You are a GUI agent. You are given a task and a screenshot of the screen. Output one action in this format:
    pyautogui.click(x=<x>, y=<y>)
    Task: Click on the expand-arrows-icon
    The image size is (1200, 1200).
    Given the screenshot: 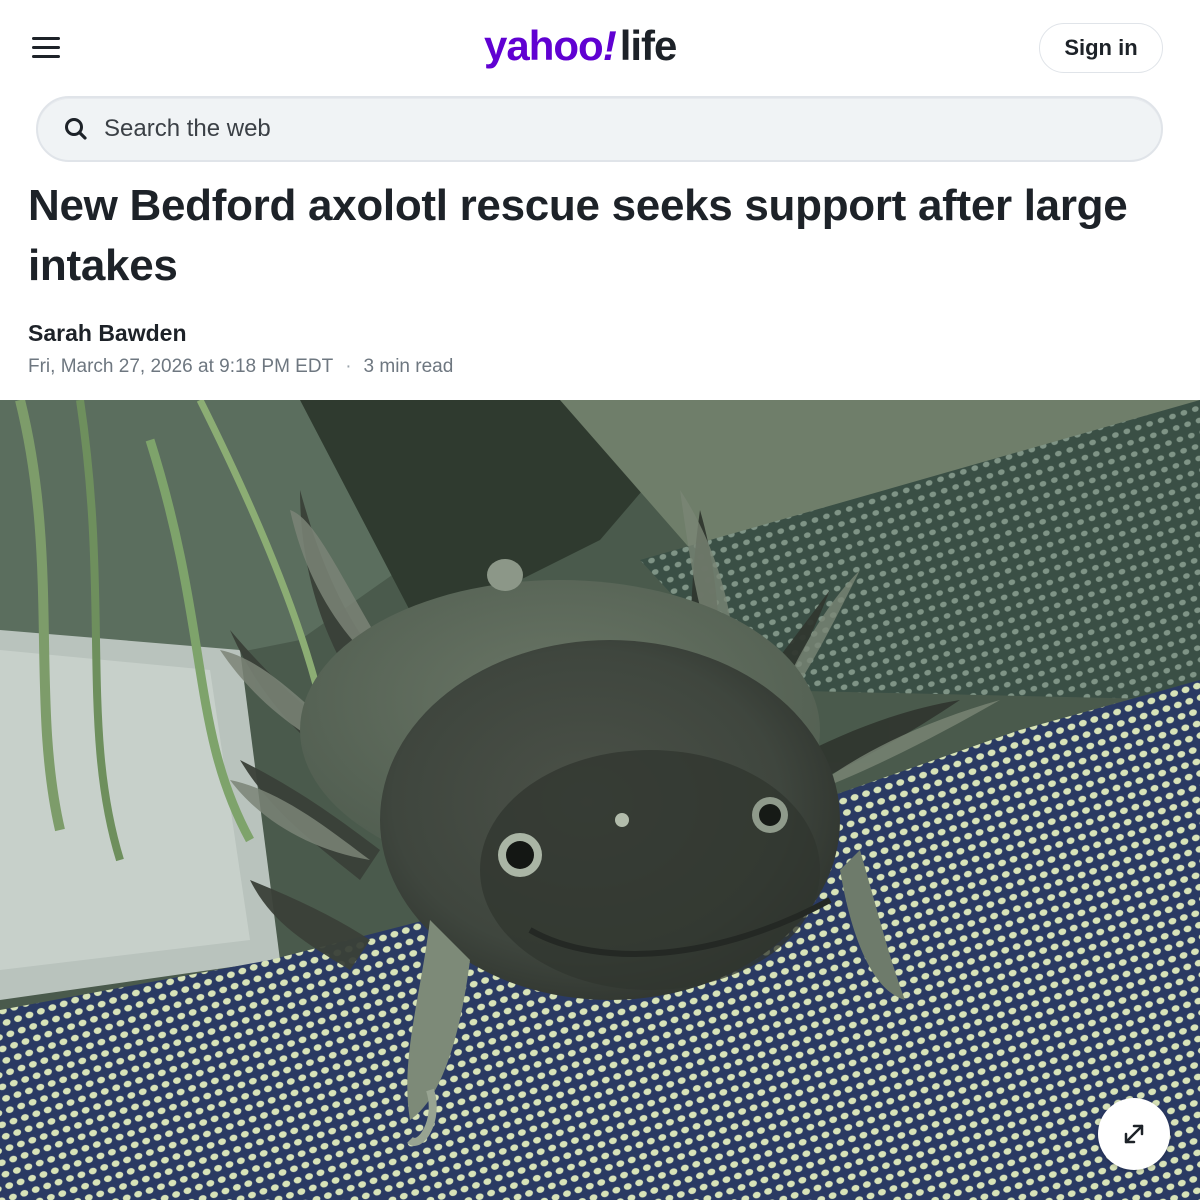 What is the action you would take?
    pyautogui.click(x=1134, y=1134)
    